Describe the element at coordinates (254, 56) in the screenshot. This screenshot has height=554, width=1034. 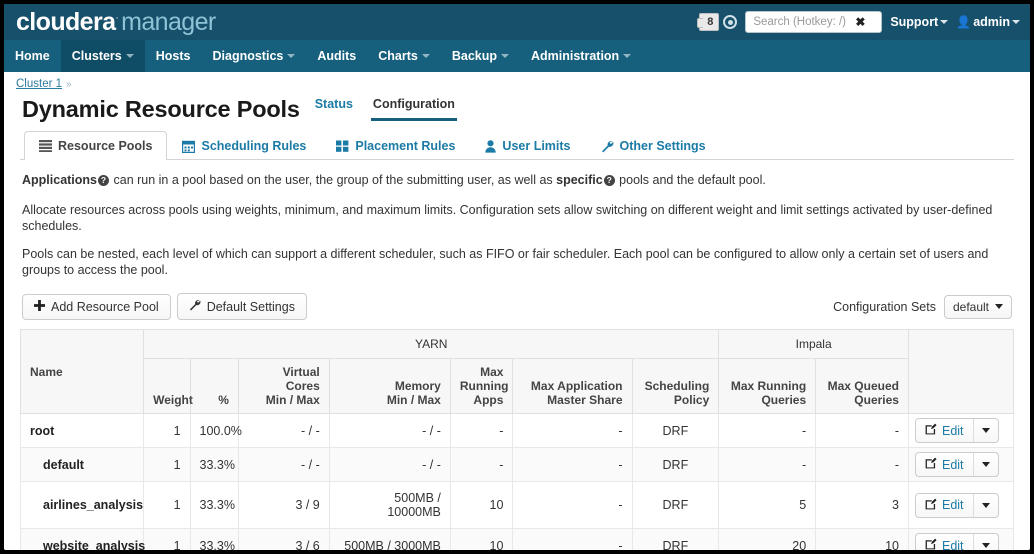
I see `nav-item-diagnostics: Diagnostics` at that location.